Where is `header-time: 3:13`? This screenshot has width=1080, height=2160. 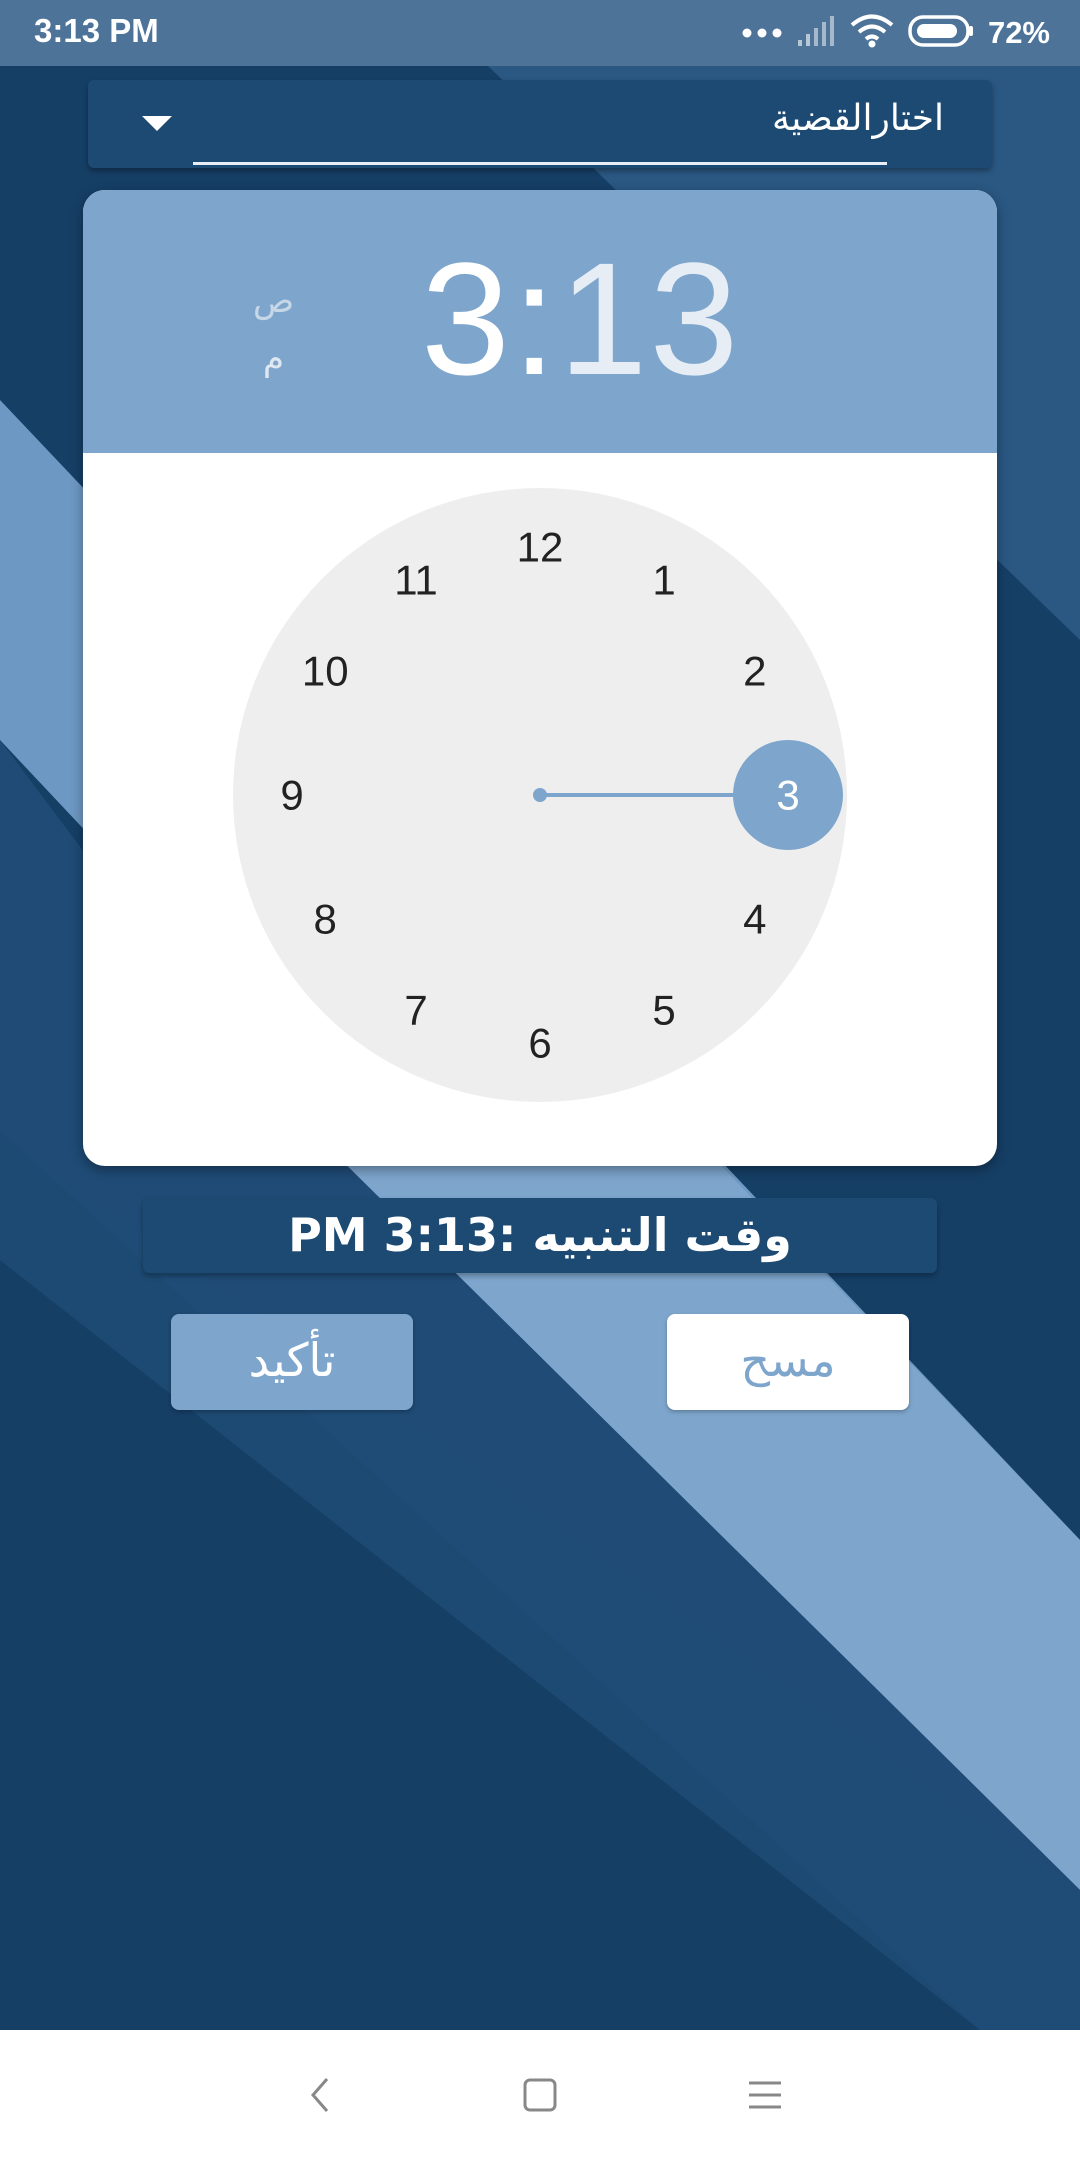 header-time: 3:13 is located at coordinates (580, 319).